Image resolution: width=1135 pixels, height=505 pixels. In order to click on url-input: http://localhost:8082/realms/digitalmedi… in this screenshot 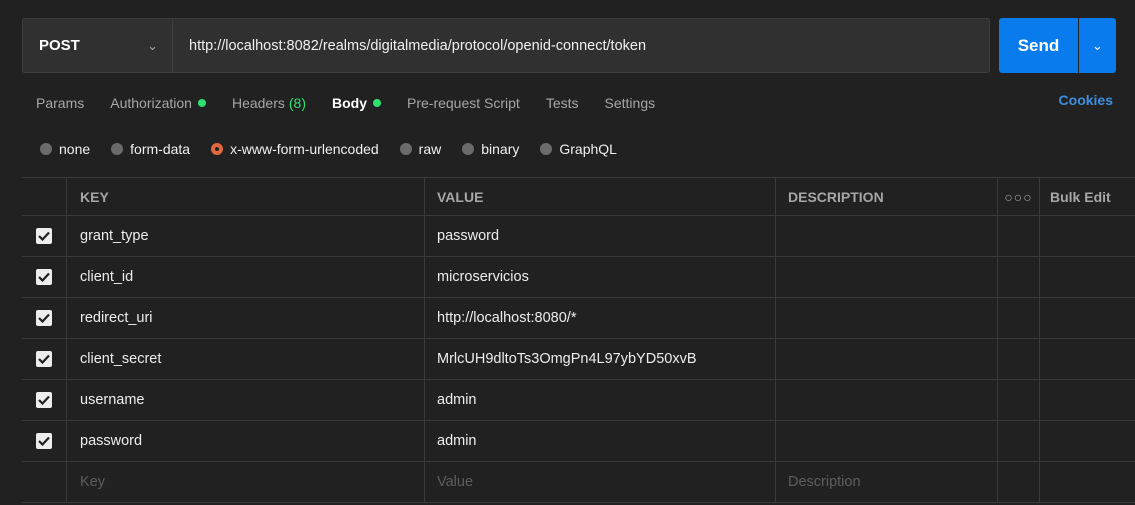, I will do `click(581, 45)`.